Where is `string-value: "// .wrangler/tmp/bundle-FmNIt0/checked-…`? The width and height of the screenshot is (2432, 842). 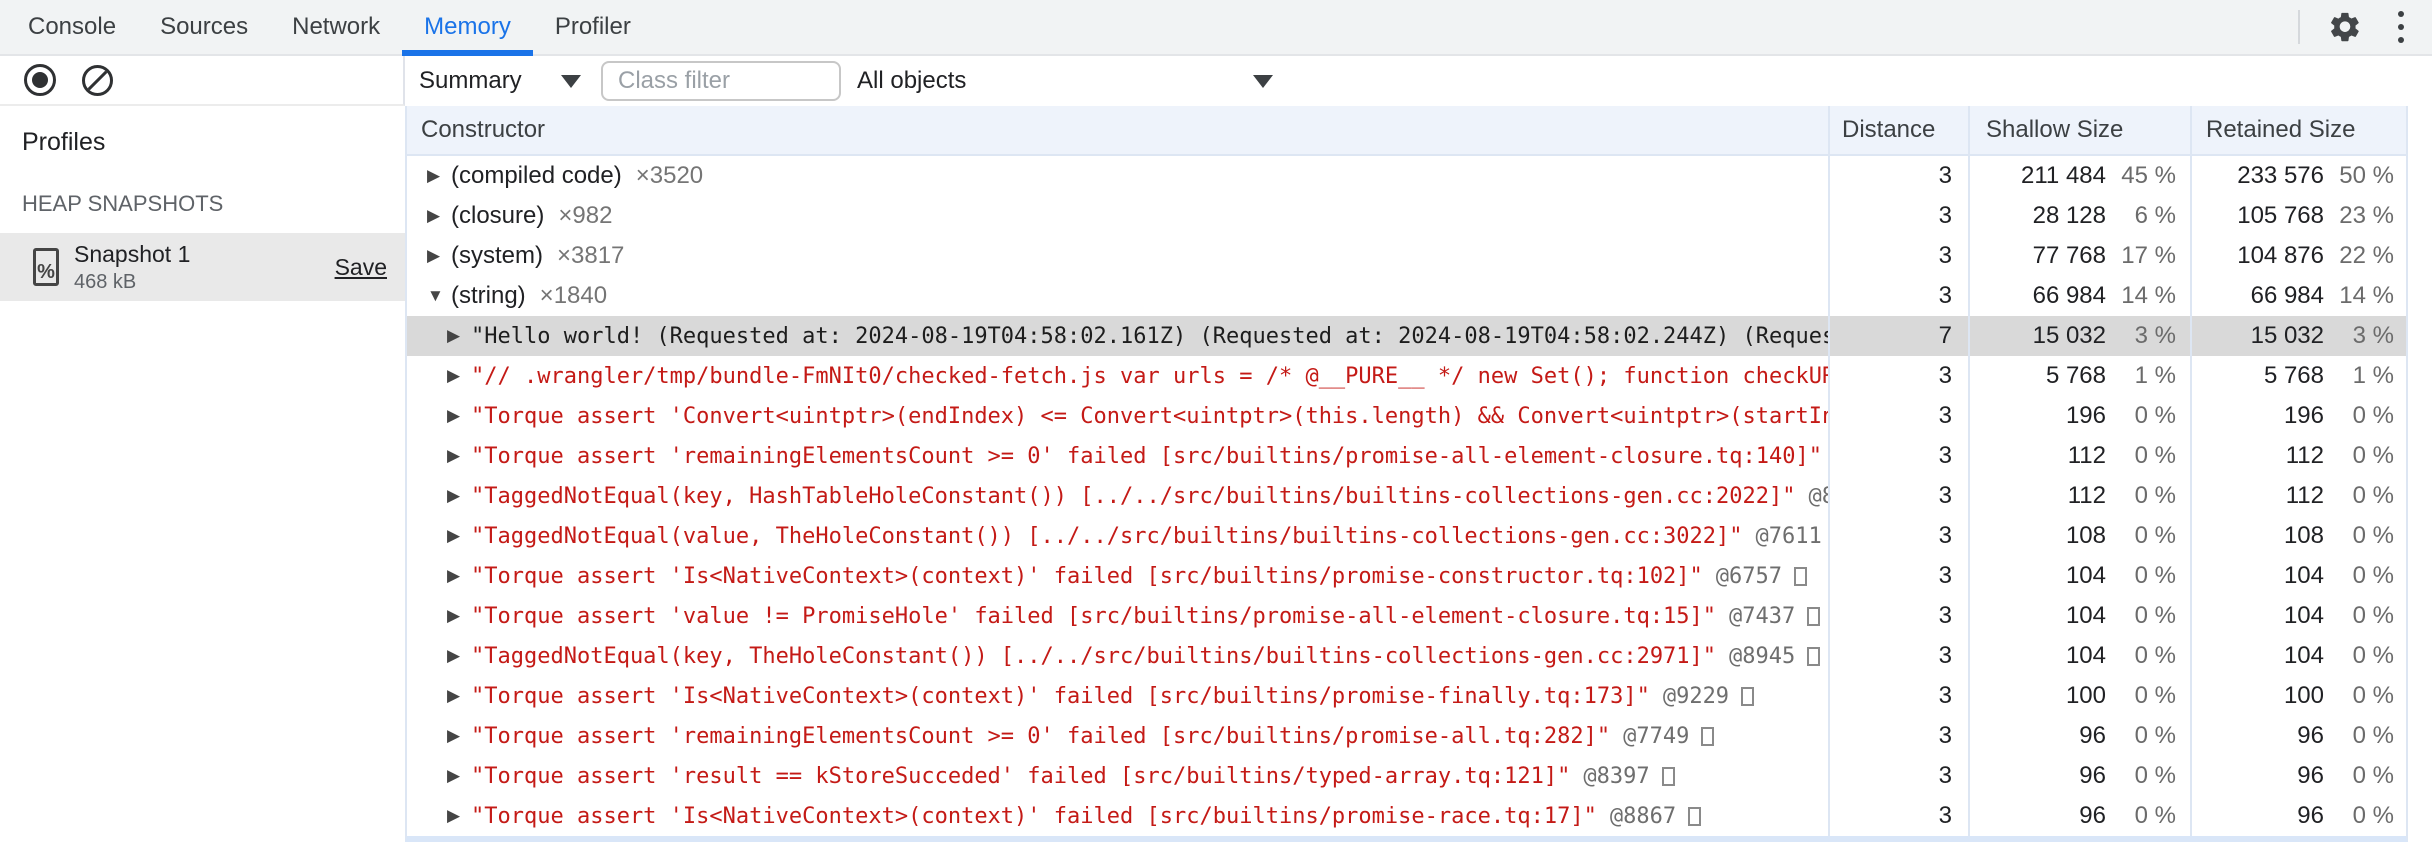 string-value: "// .wrangler/tmp/bundle-FmNIt0/checked-… is located at coordinates (1150, 376).